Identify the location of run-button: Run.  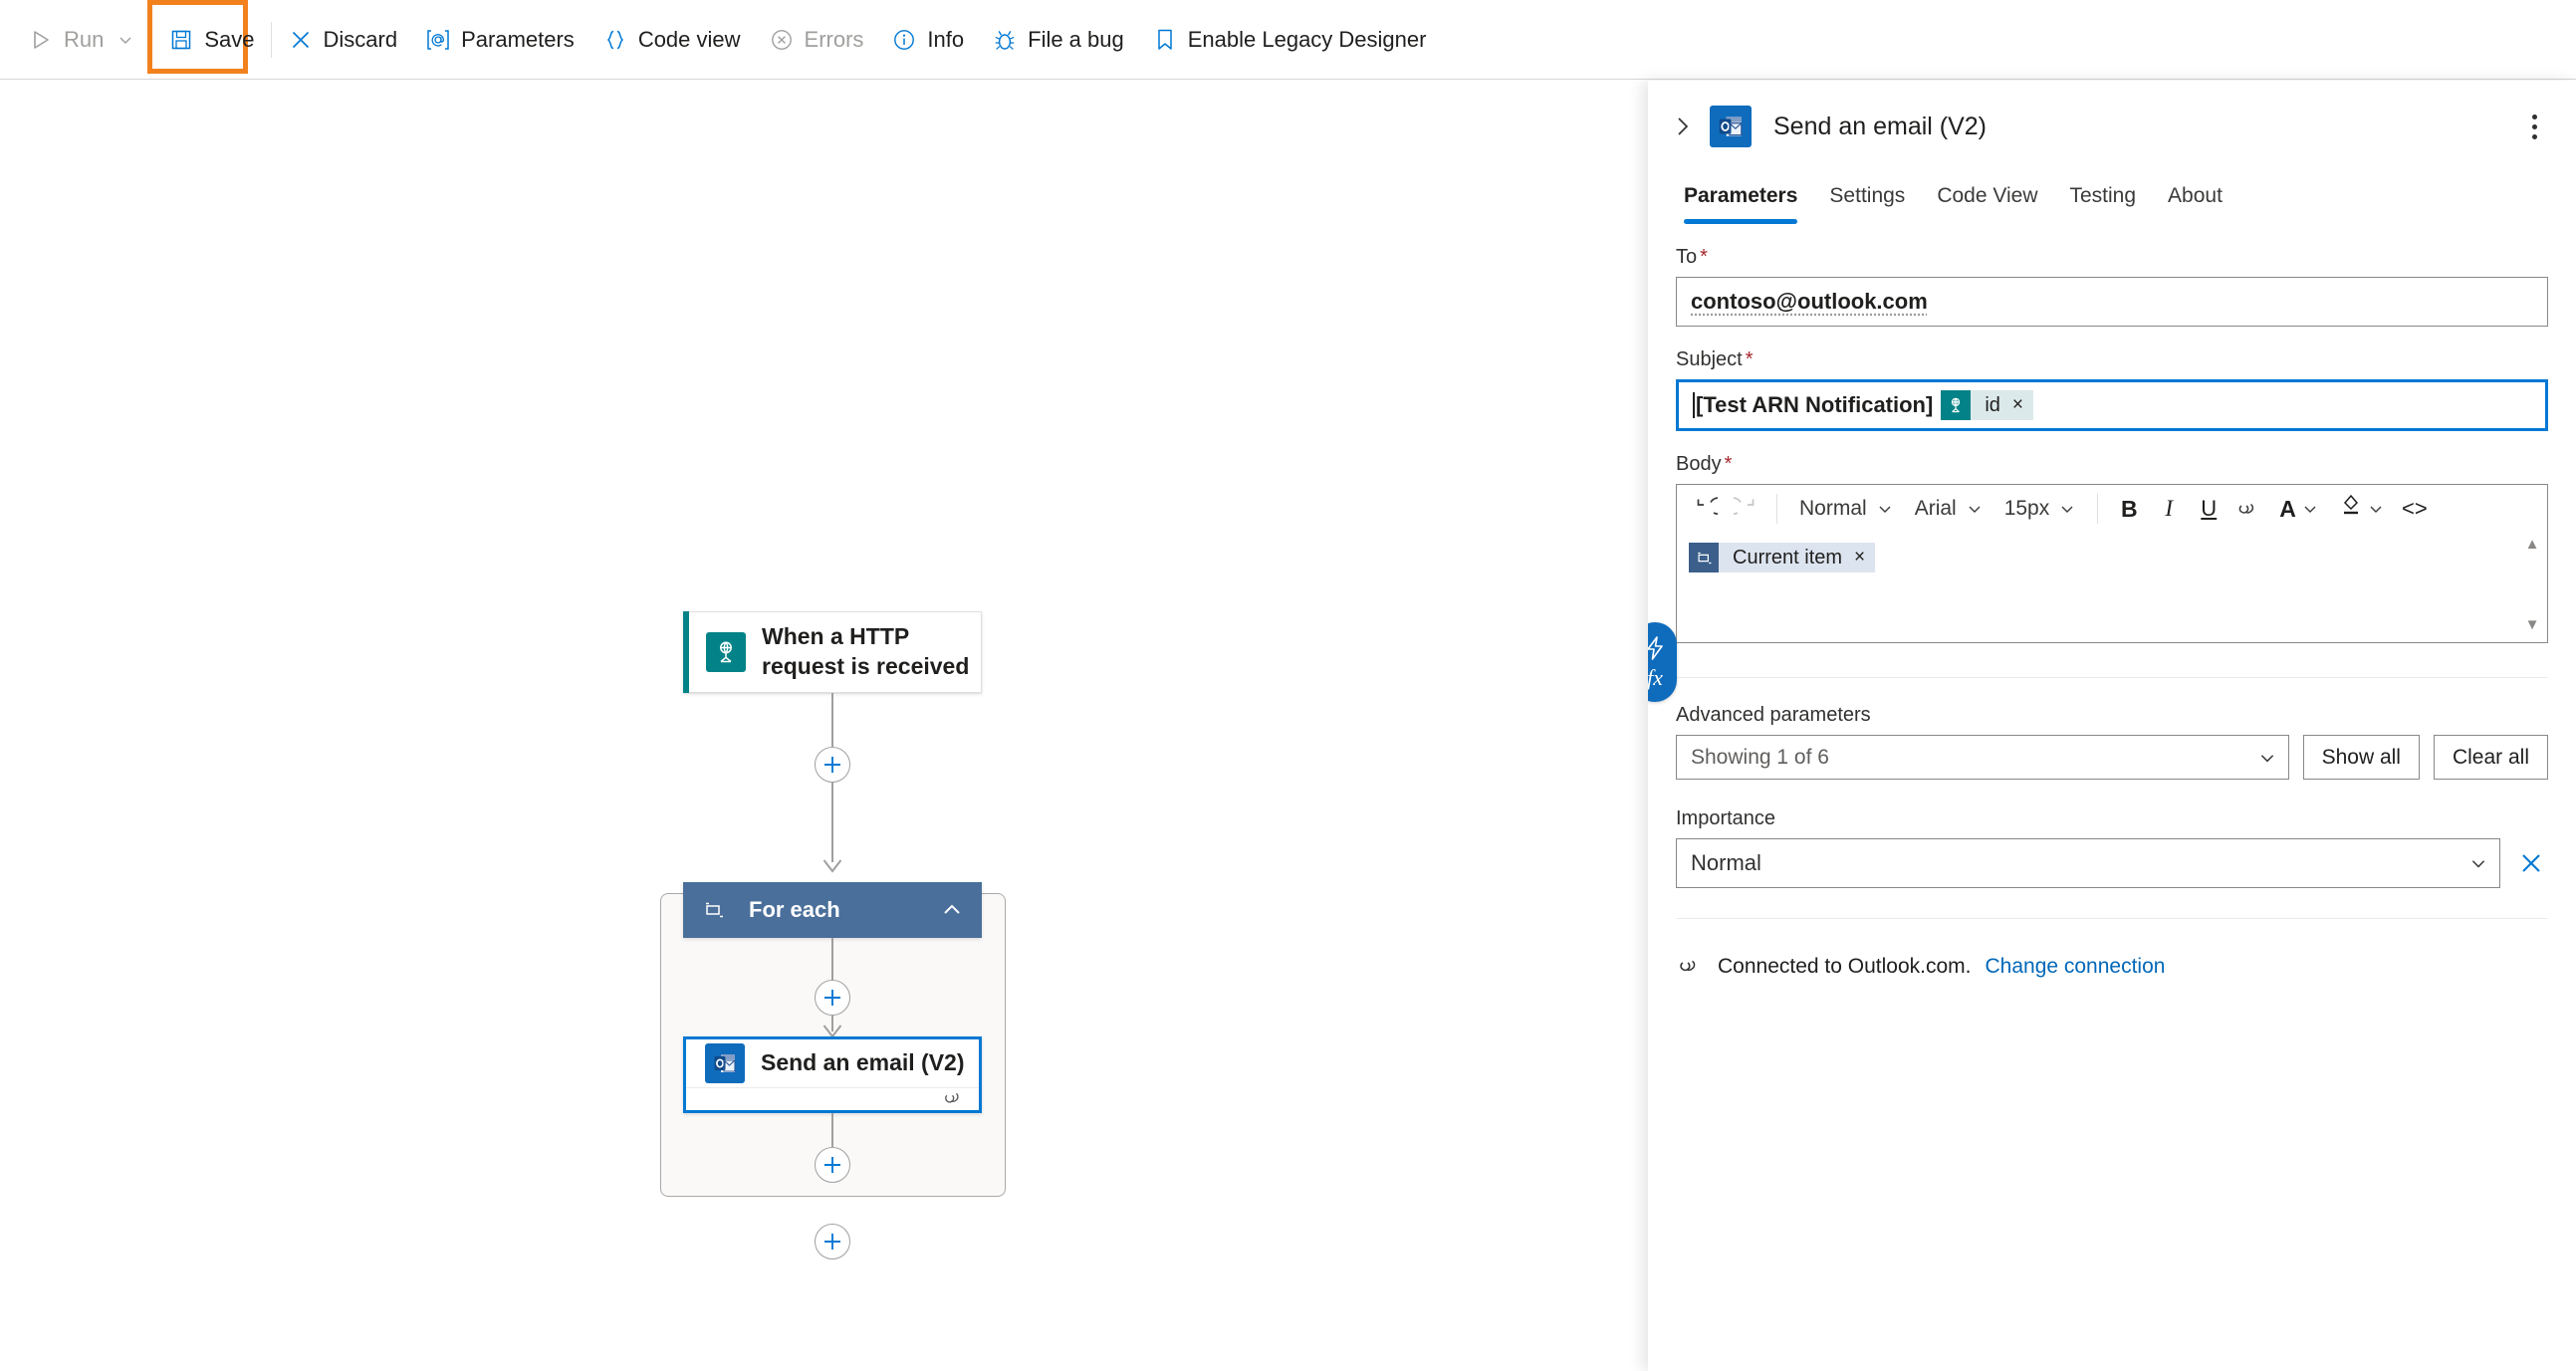
(81, 40).